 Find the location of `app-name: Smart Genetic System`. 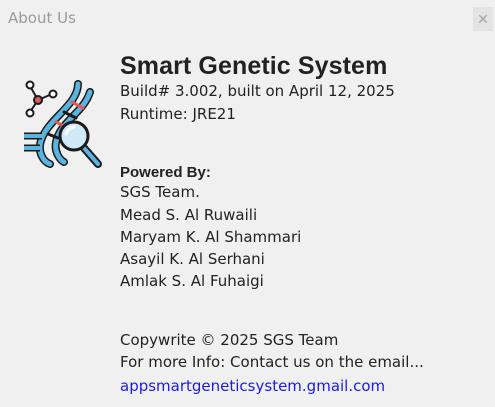

app-name: Smart Genetic System is located at coordinates (254, 66).